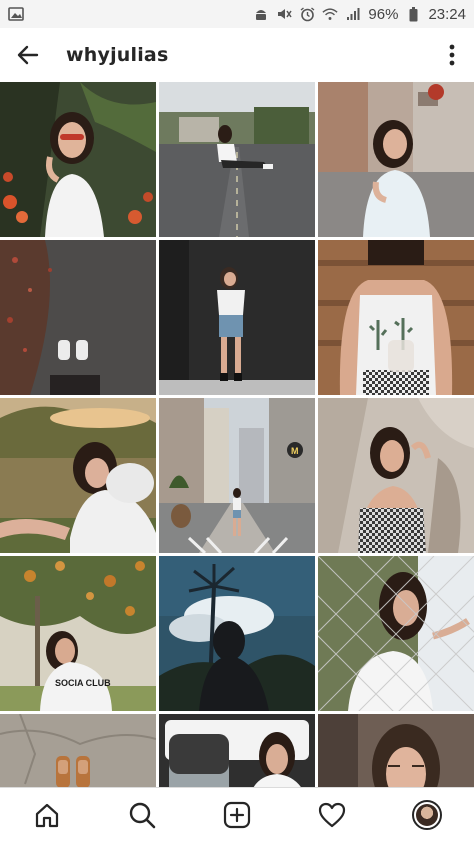  I want to click on back-arrow-icon, so click(28, 55).